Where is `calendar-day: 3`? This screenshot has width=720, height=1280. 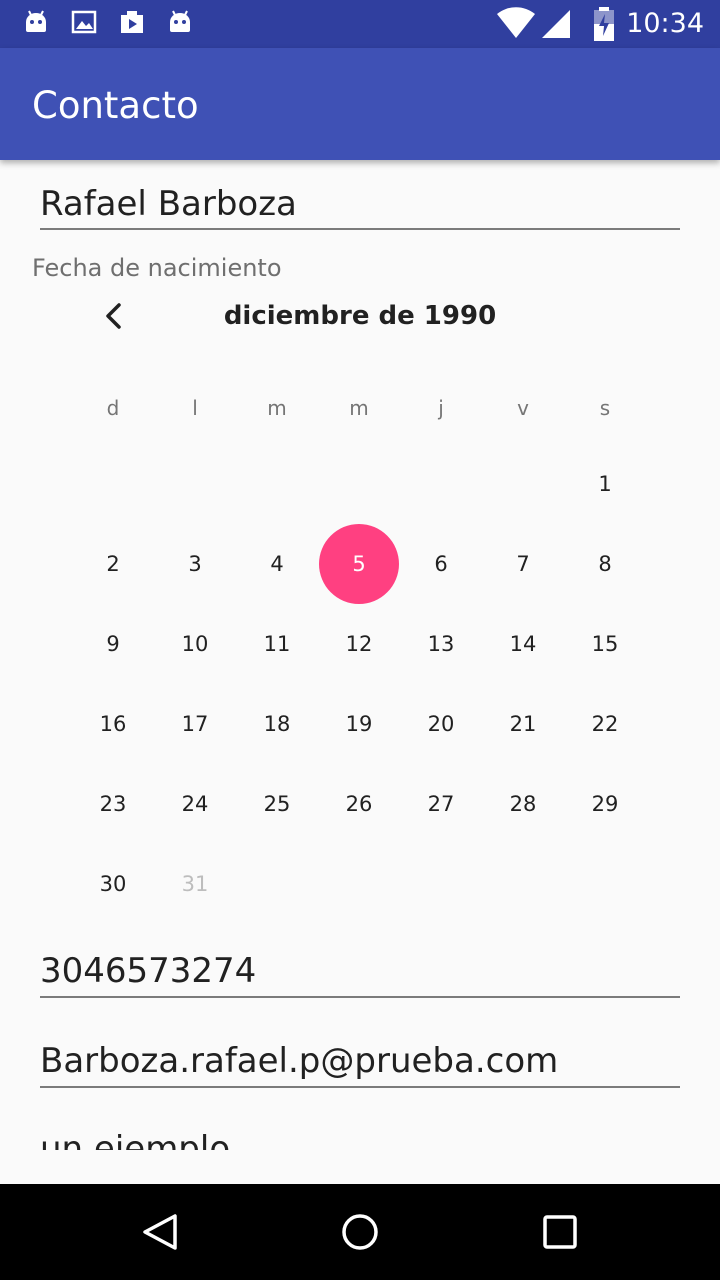
calendar-day: 3 is located at coordinates (195, 564).